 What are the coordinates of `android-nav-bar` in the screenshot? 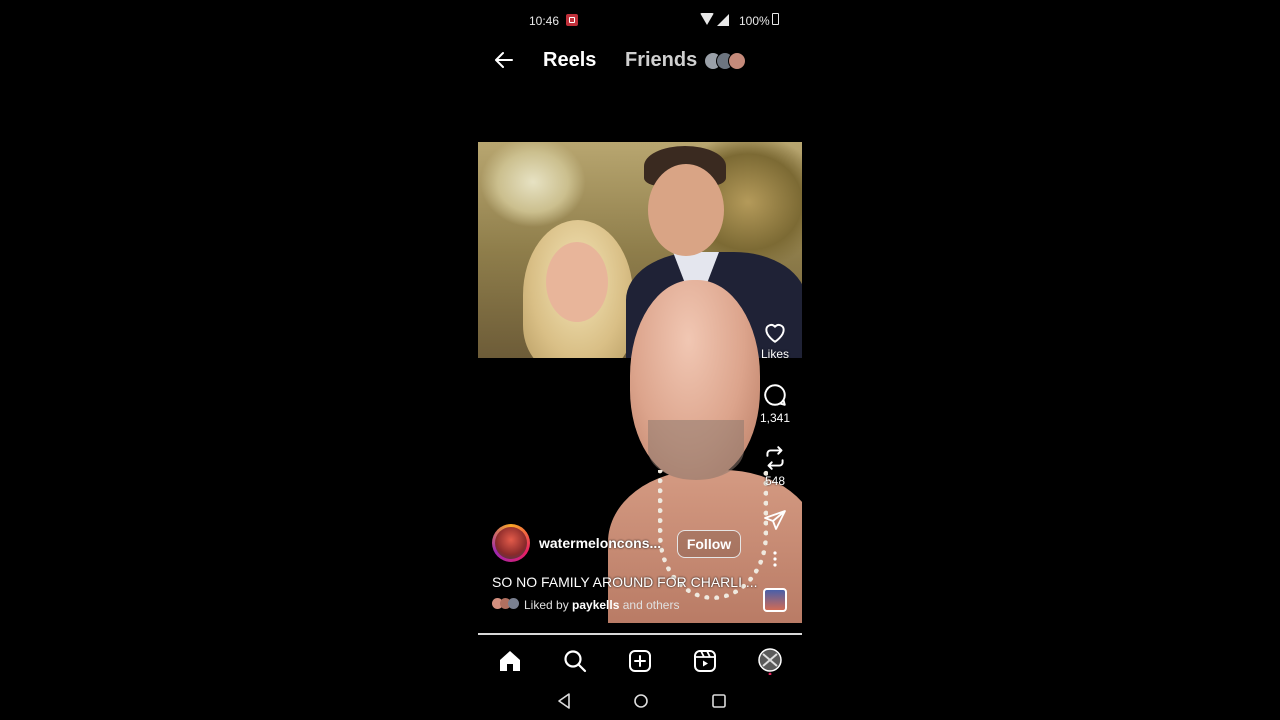 It's located at (640, 702).